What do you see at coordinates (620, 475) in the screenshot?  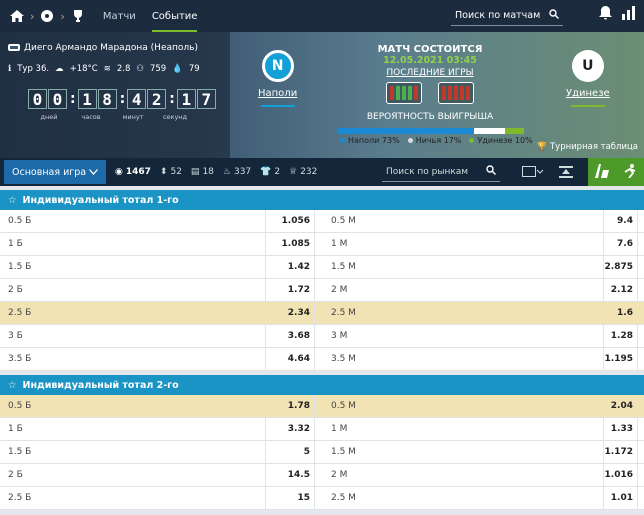 I see `under-odds: 1.016` at bounding box center [620, 475].